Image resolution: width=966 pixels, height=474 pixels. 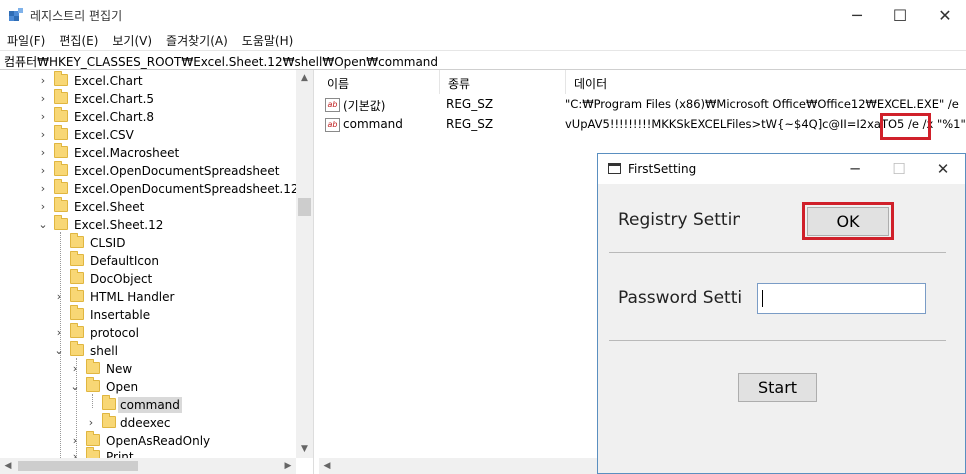 I want to click on tree-item: ⌄ Excel.Sheet.12, so click(x=148, y=224).